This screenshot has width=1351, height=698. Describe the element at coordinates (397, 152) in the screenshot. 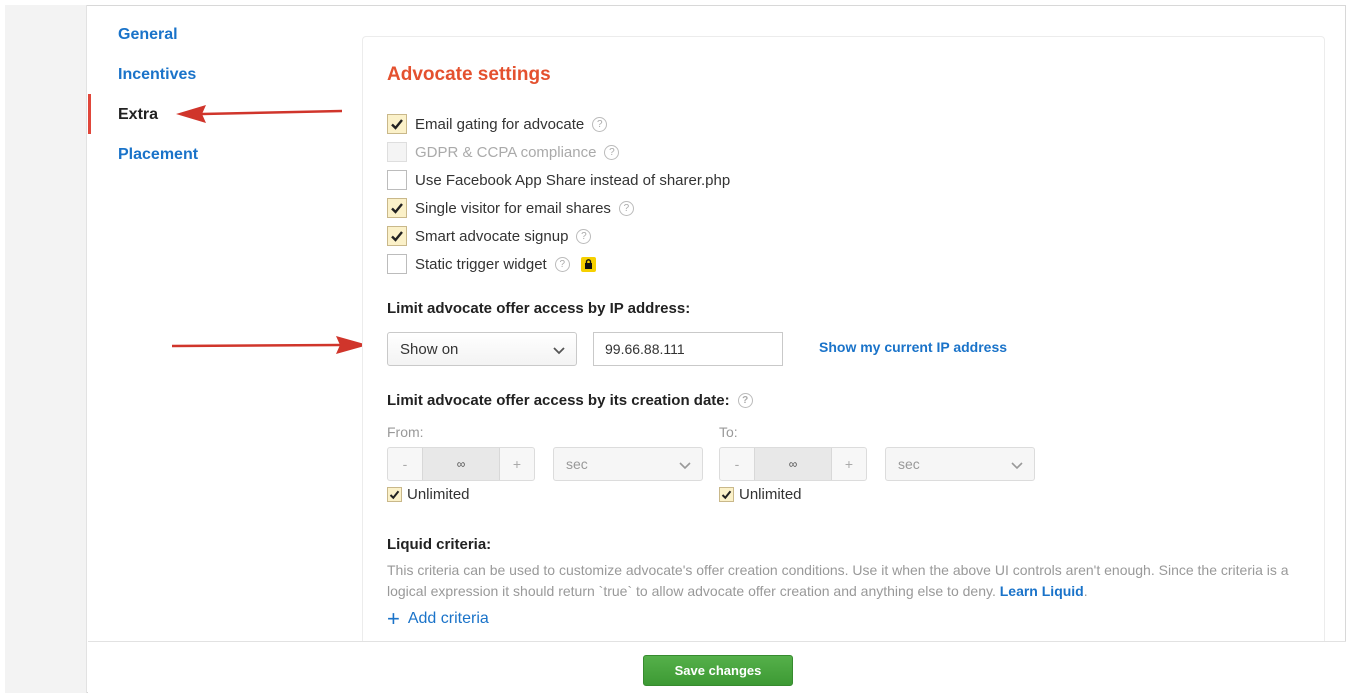

I see `checkbox-gdpr` at that location.